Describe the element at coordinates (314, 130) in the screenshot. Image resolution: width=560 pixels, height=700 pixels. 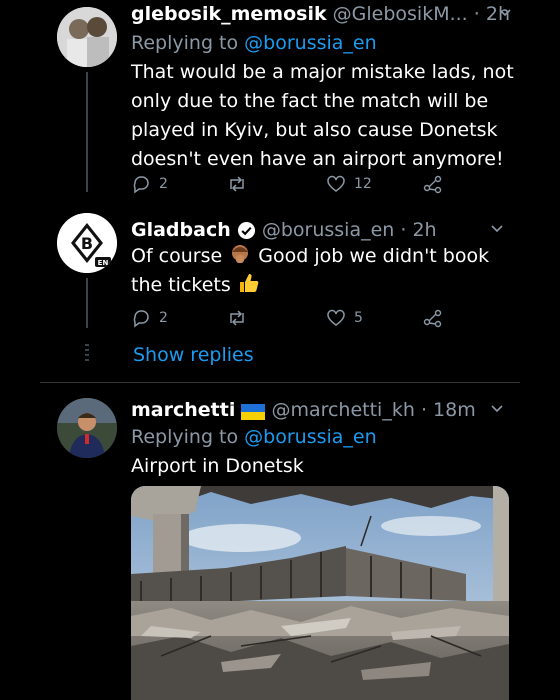
I see `tweet-text-line: played in Kyiv, but also cause Donetsk` at that location.